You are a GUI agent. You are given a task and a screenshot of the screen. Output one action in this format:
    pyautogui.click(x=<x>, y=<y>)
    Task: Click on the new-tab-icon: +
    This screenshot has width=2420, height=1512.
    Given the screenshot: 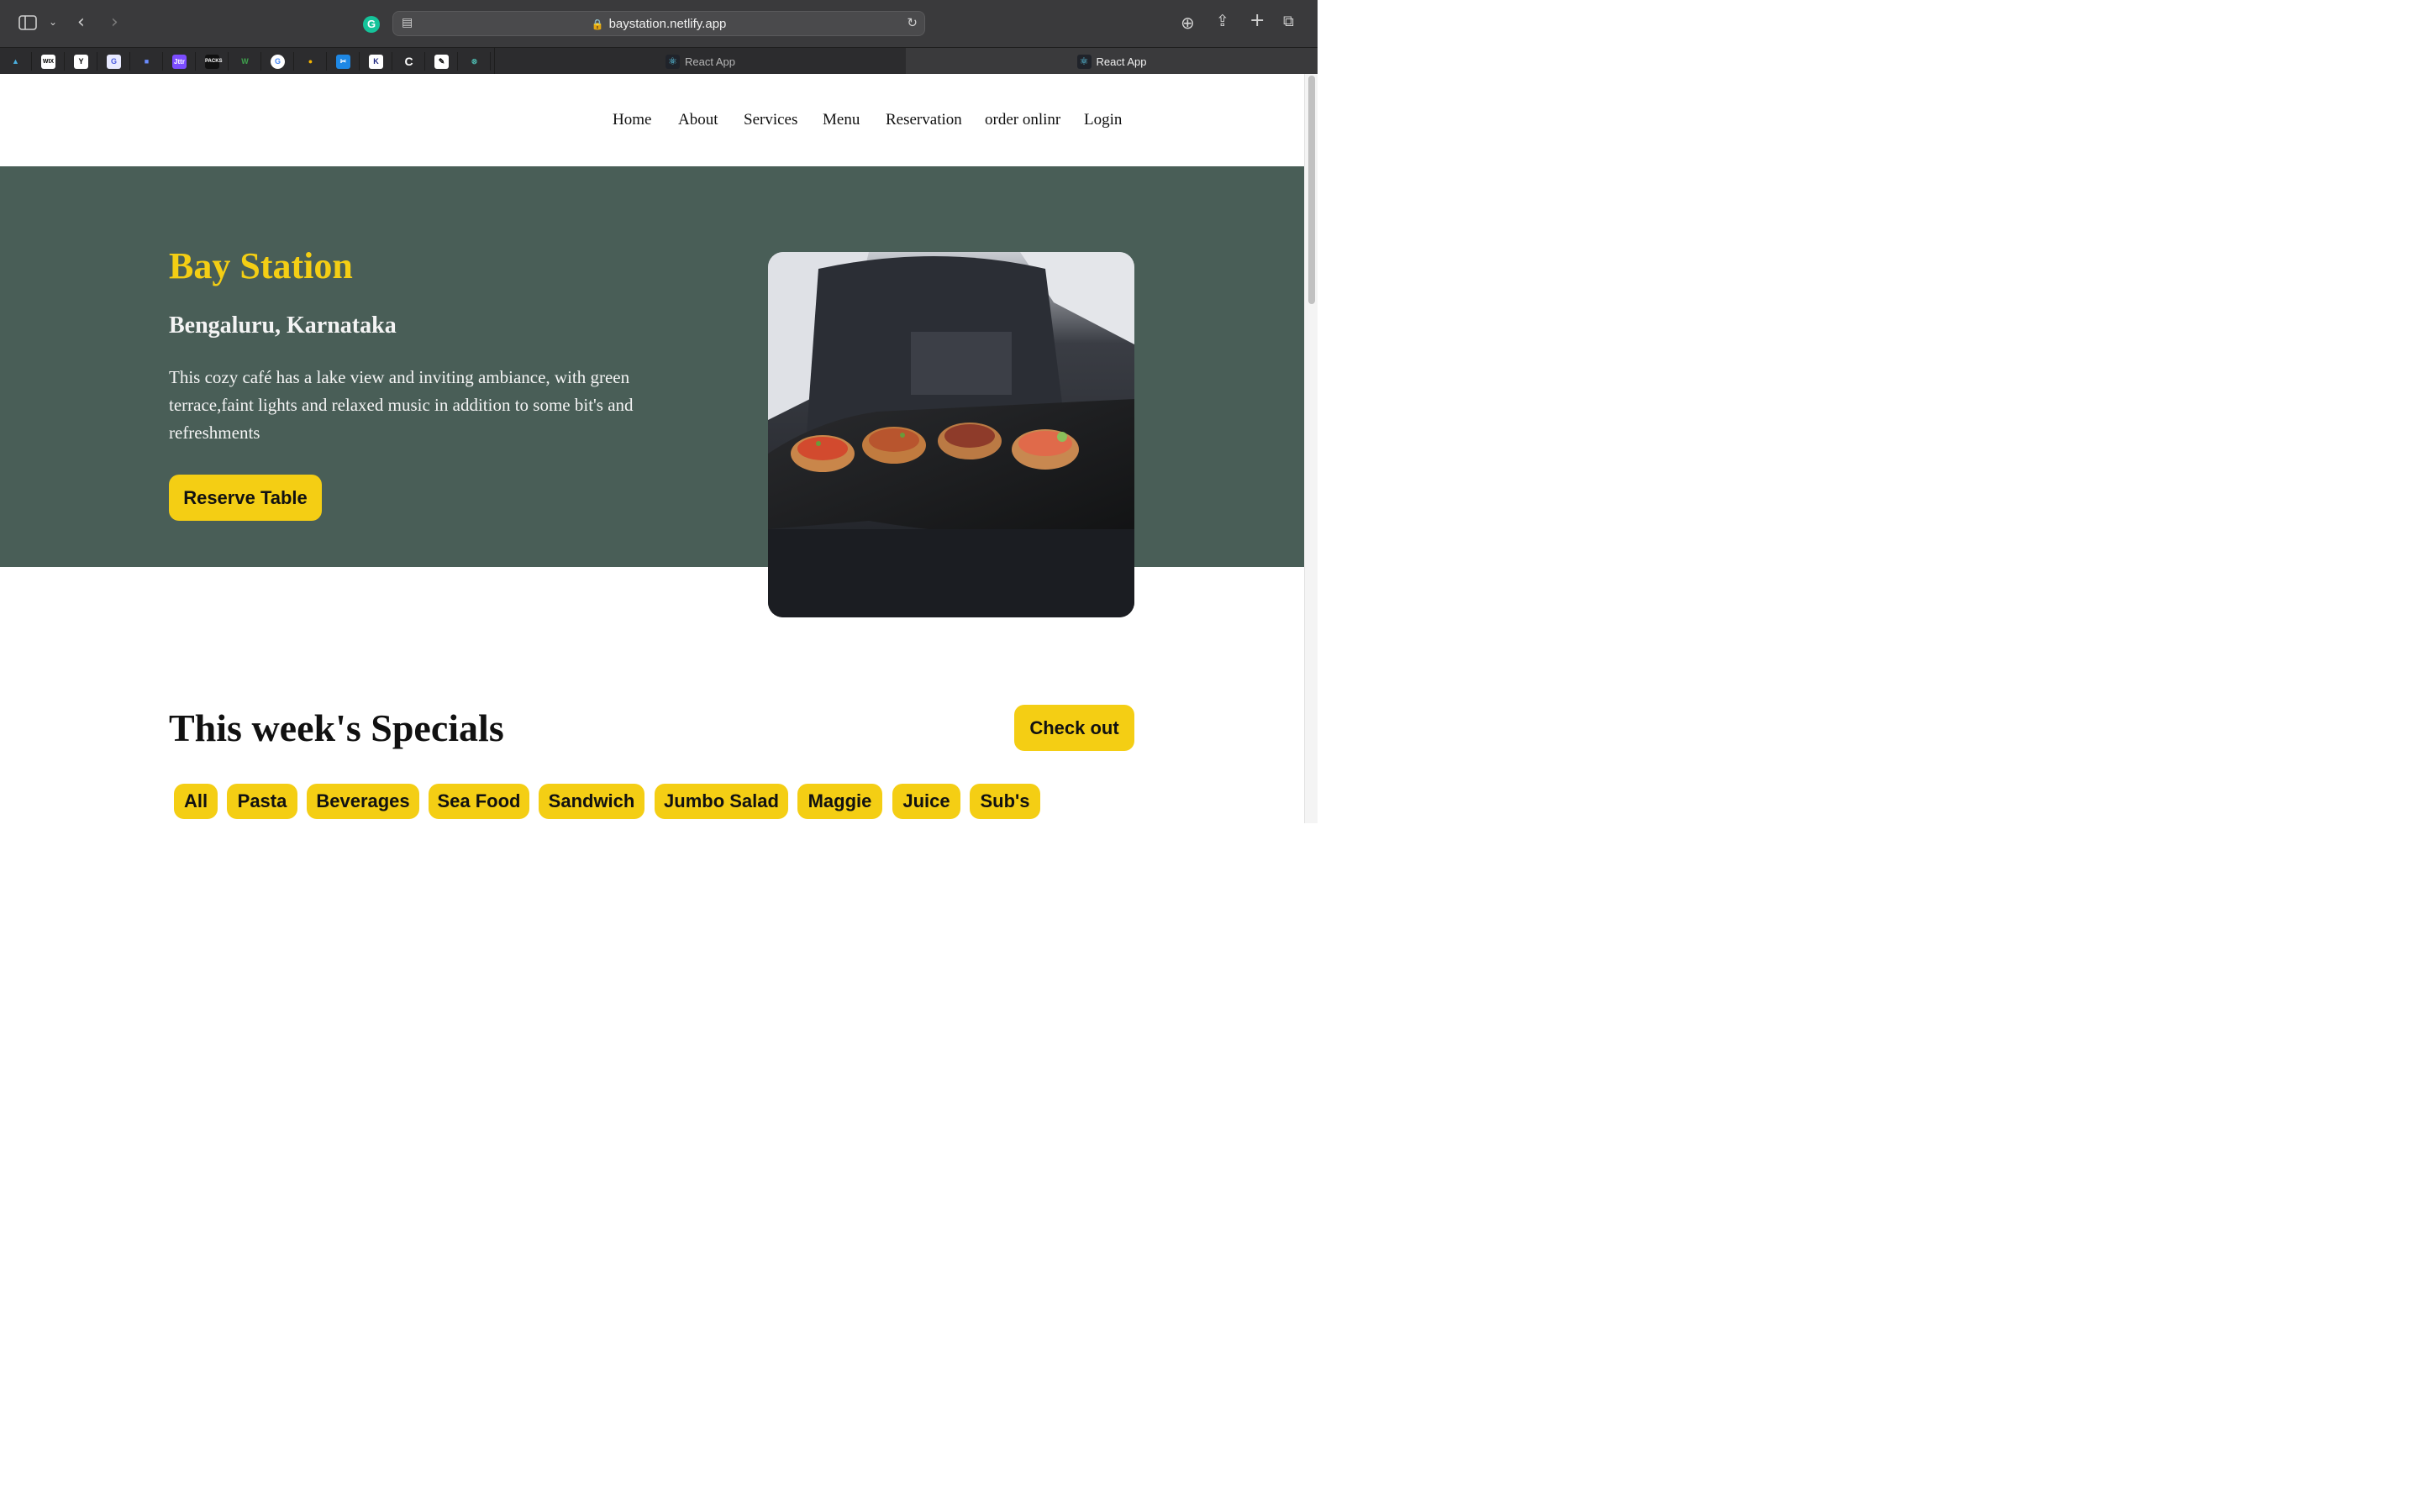 What is the action you would take?
    pyautogui.click(x=1257, y=21)
    